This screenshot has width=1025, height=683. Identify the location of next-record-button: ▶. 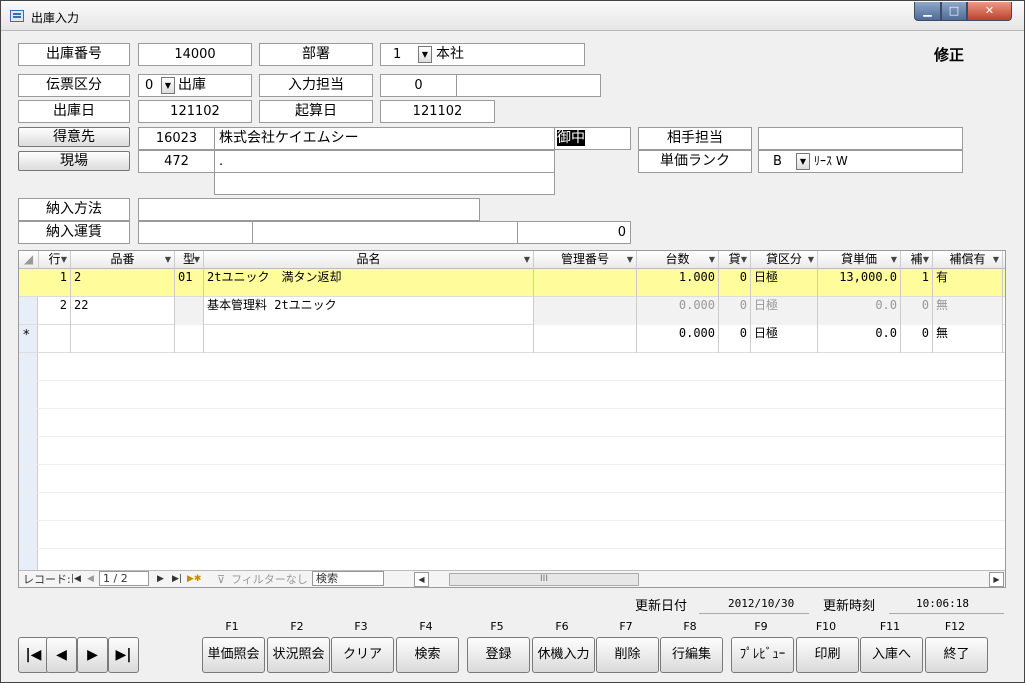
(92, 655).